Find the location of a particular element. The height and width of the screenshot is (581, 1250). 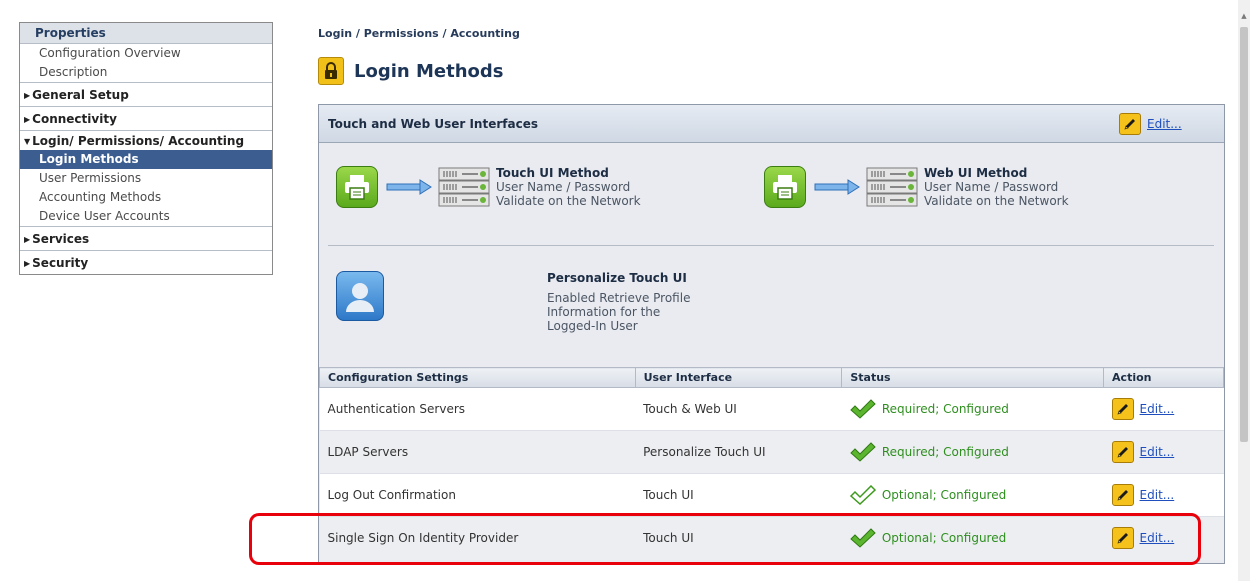

web-ui-method-title: Web UI Method is located at coordinates (976, 173).